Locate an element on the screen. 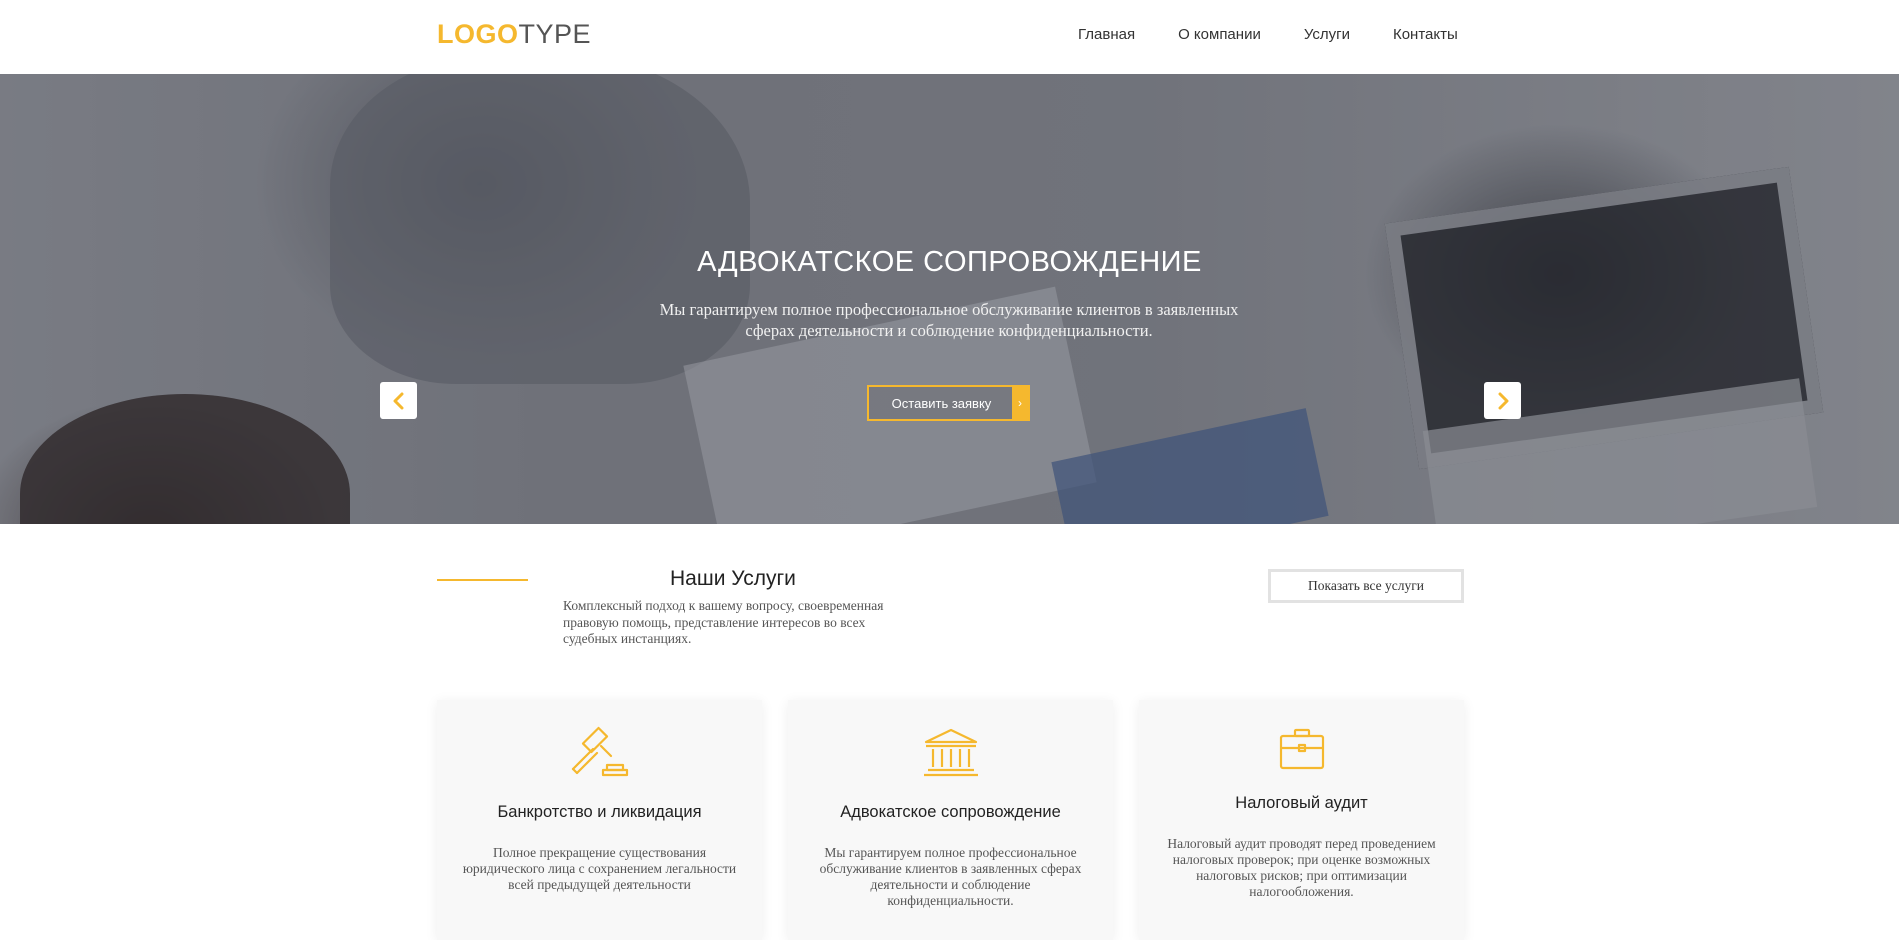 Image resolution: width=1899 pixels, height=940 pixels. courthouse-icon is located at coordinates (950, 755).